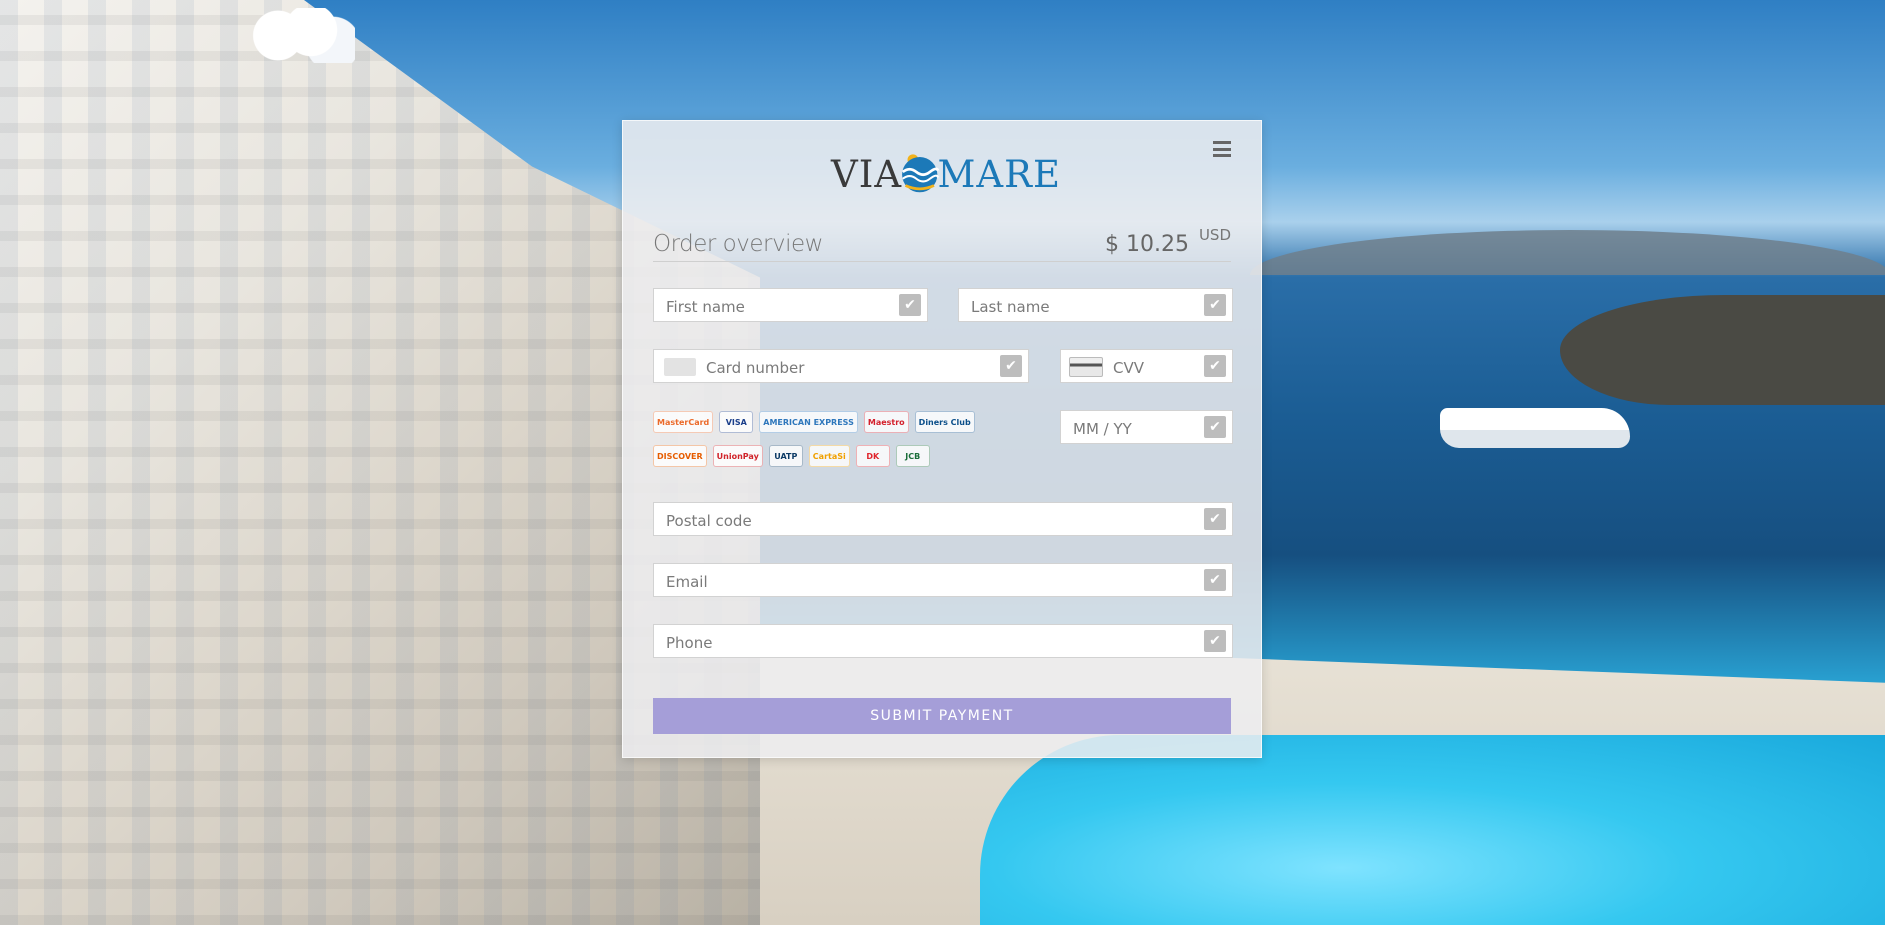  What do you see at coordinates (1147, 244) in the screenshot?
I see `order-amount: $ 10.25` at bounding box center [1147, 244].